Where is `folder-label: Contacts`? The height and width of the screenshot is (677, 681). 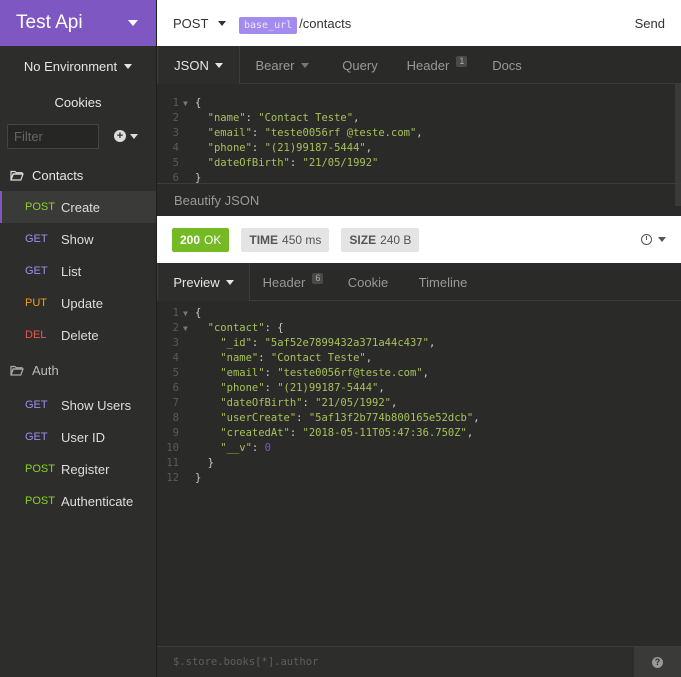 folder-label: Contacts is located at coordinates (58, 175).